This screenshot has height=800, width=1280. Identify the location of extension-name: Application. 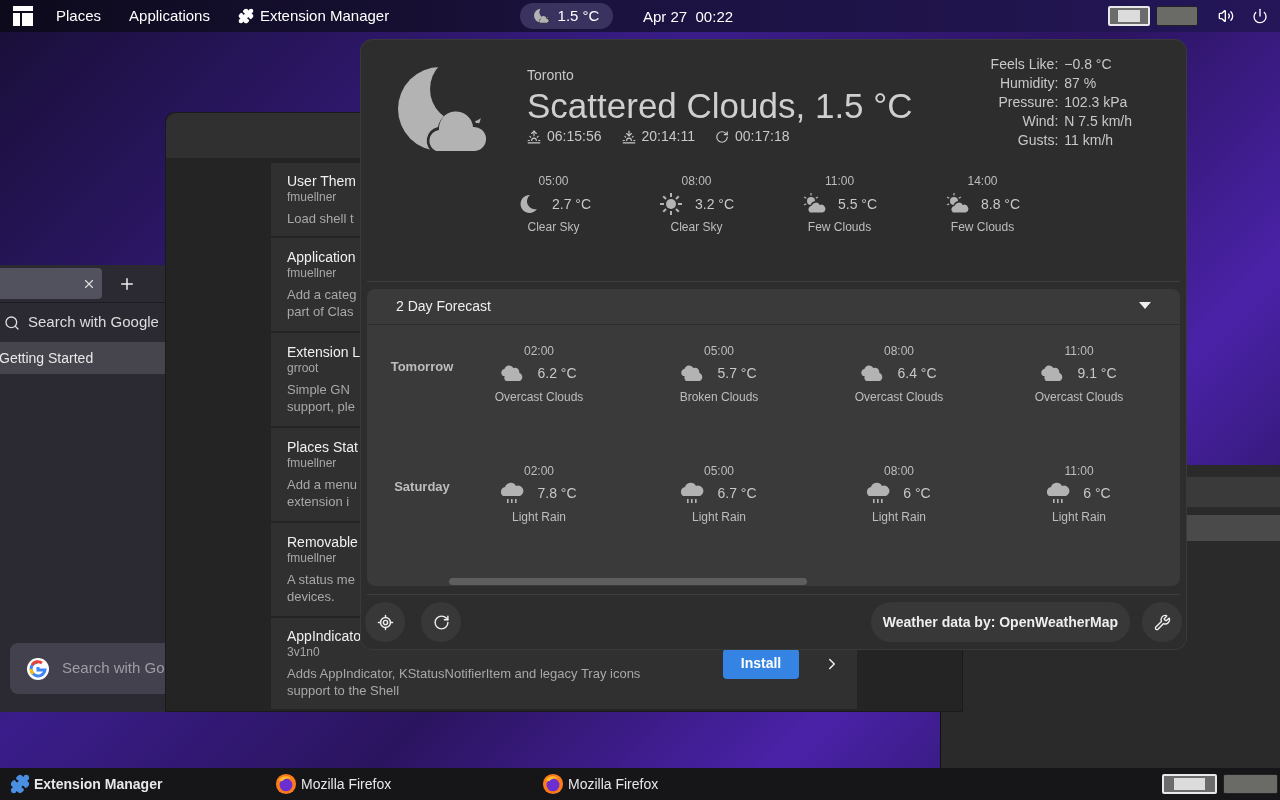
(321, 257).